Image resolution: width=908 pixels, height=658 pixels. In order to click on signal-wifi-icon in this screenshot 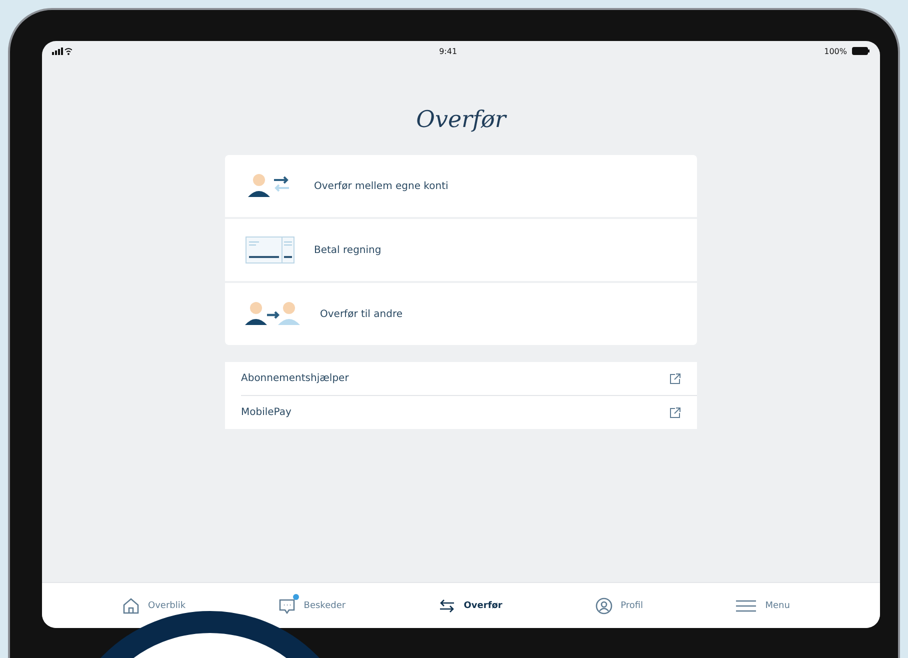, I will do `click(62, 51)`.